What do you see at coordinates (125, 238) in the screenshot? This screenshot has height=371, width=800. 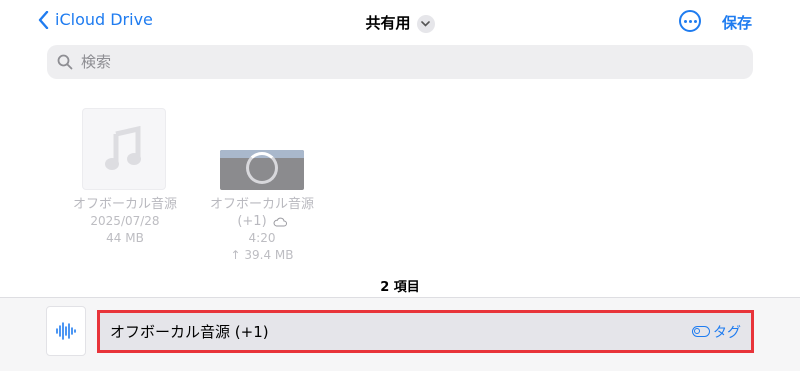 I see `file-size: 44 MB` at bounding box center [125, 238].